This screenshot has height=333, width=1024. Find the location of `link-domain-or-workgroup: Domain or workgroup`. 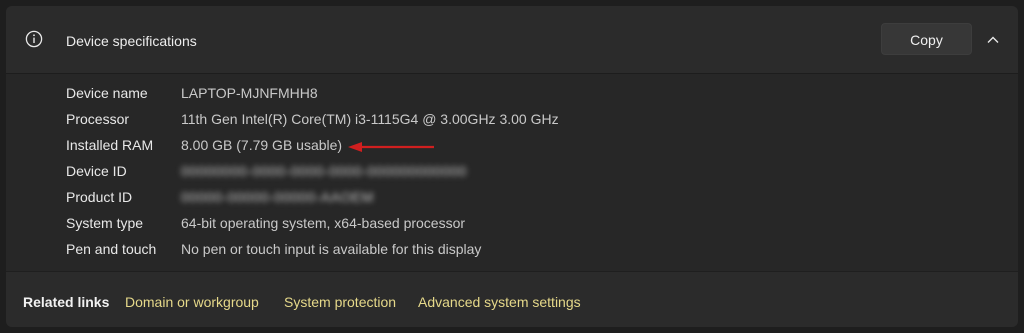

link-domain-or-workgroup: Domain or workgroup is located at coordinates (192, 302).